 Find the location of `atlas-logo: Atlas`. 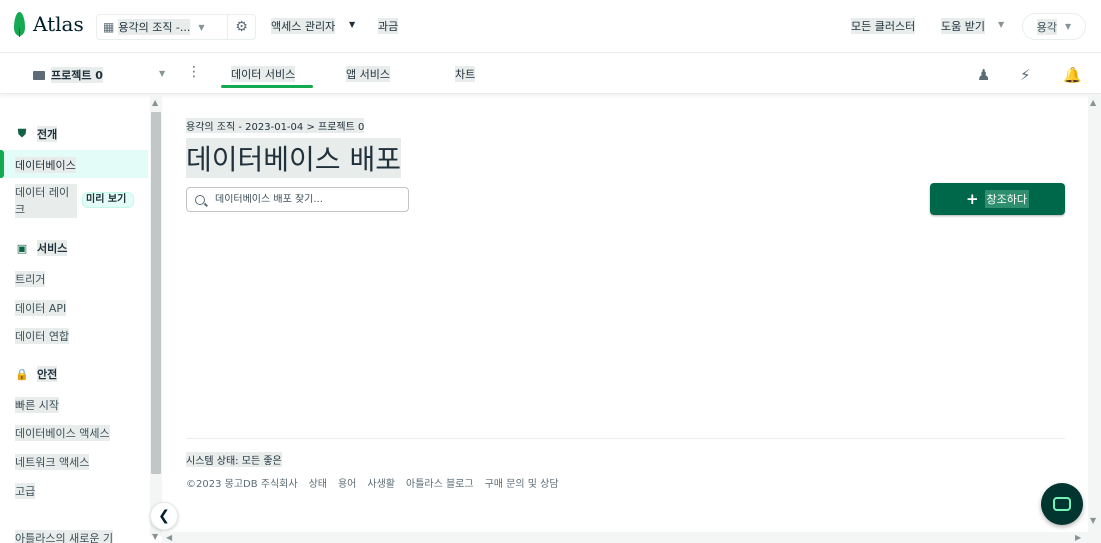

atlas-logo: Atlas is located at coordinates (49, 24).